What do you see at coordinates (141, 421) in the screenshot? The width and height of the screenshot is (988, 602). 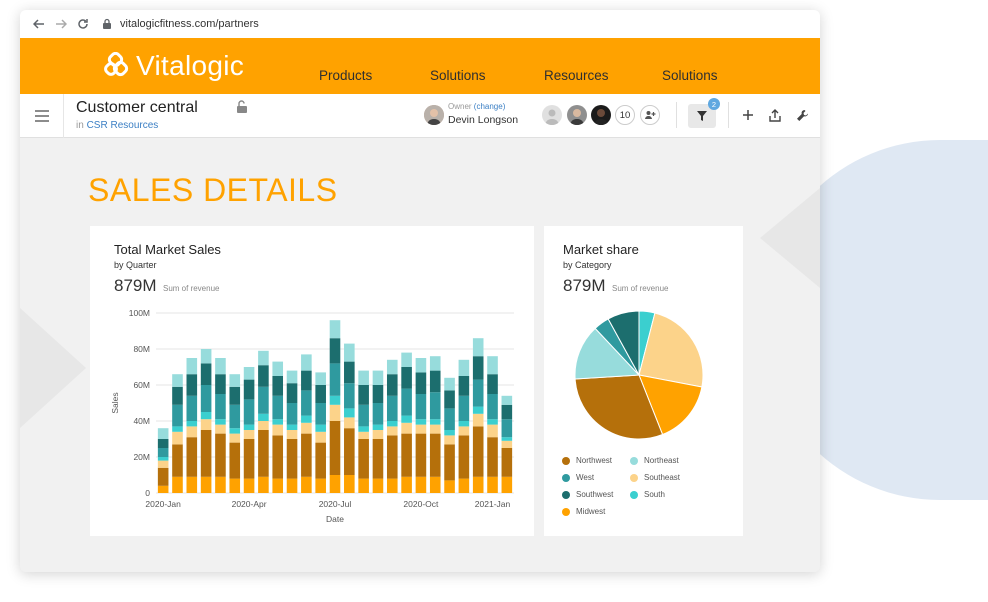 I see `y-tick-label: 40M` at bounding box center [141, 421].